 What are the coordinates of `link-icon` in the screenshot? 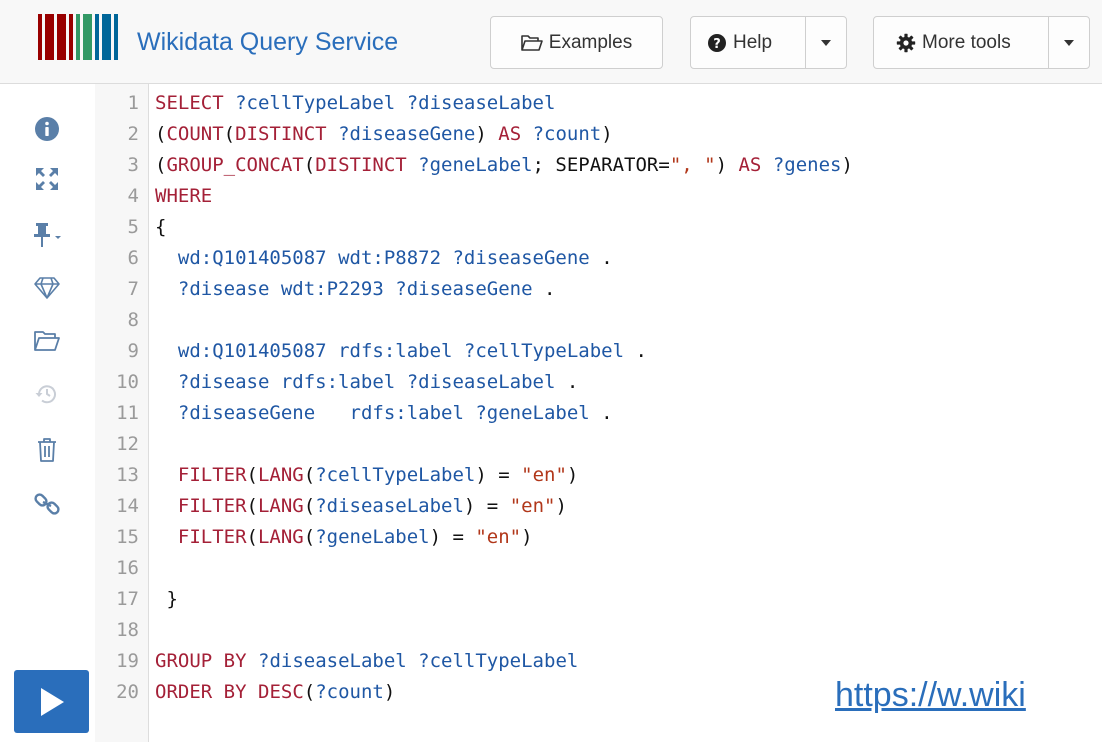 It's located at (47, 504).